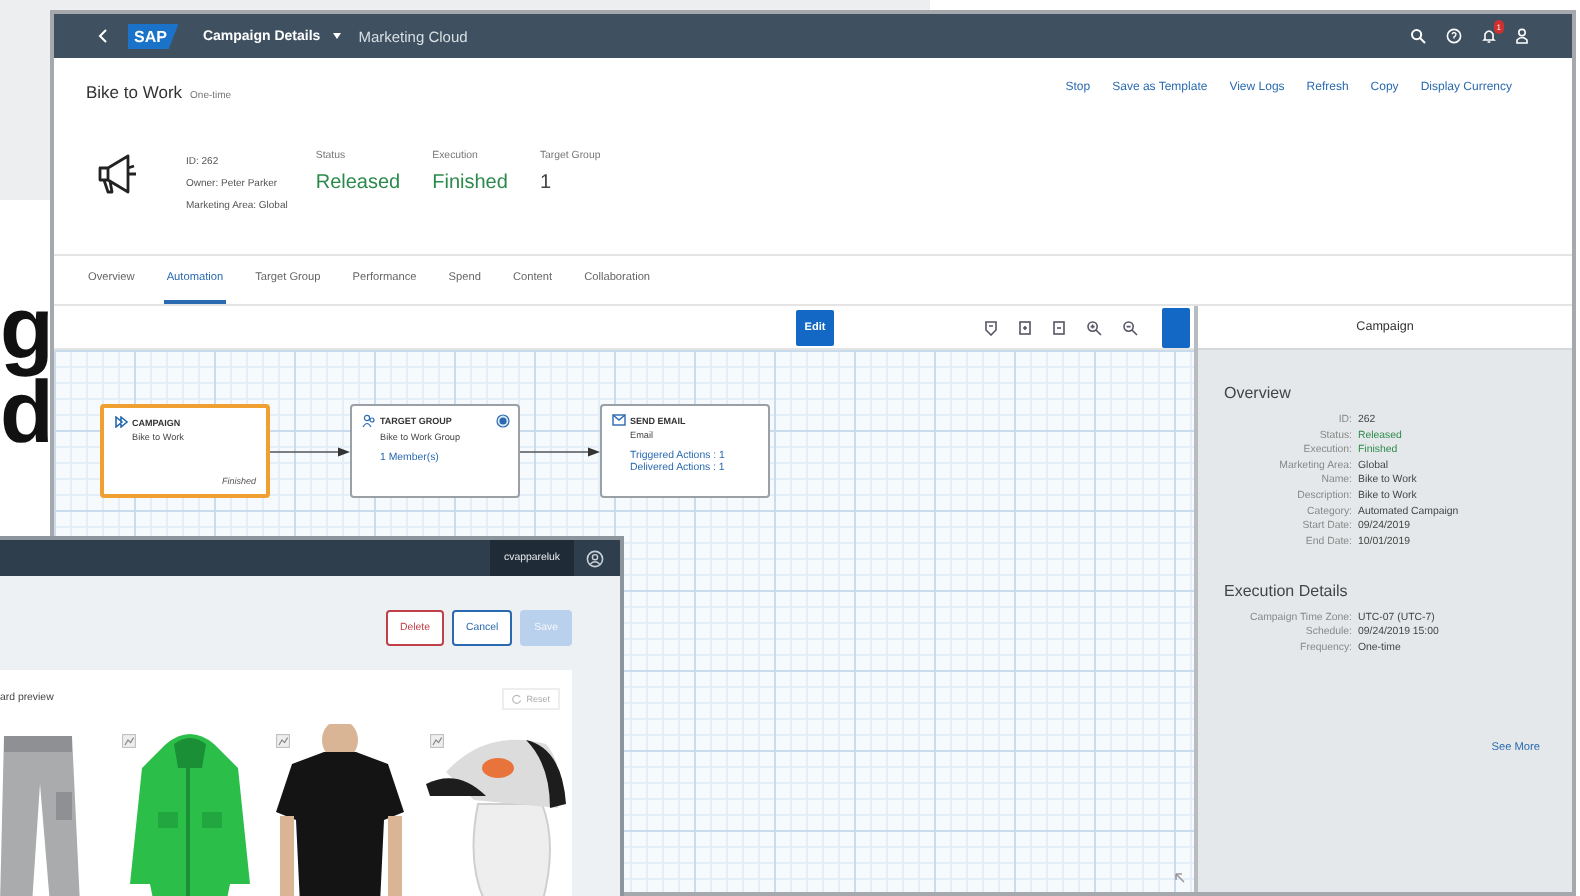 Image resolution: width=1580 pixels, height=896 pixels. What do you see at coordinates (1130, 327) in the screenshot?
I see `zoom-out-icon` at bounding box center [1130, 327].